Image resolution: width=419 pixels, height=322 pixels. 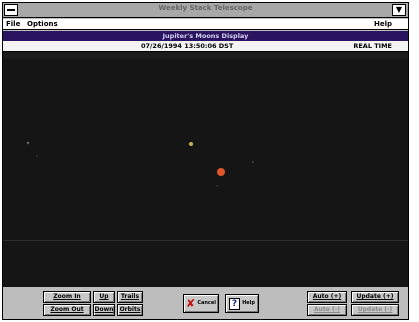 I want to click on title-bar: Weekly Stack Telescope ▼, so click(x=205, y=10).